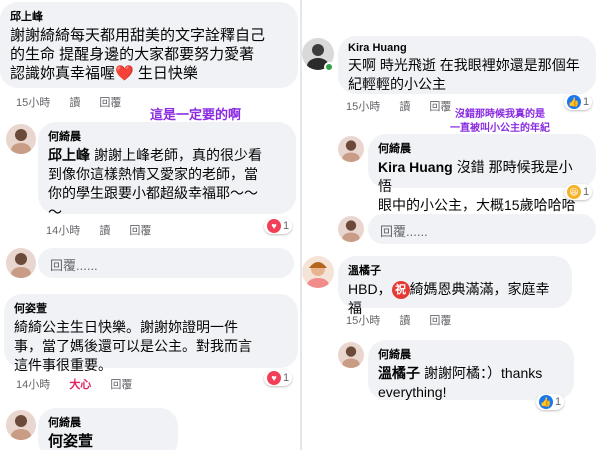 The height and width of the screenshot is (450, 600). What do you see at coordinates (399, 373) in the screenshot?
I see `mentioned-name: 溫橘子` at bounding box center [399, 373].